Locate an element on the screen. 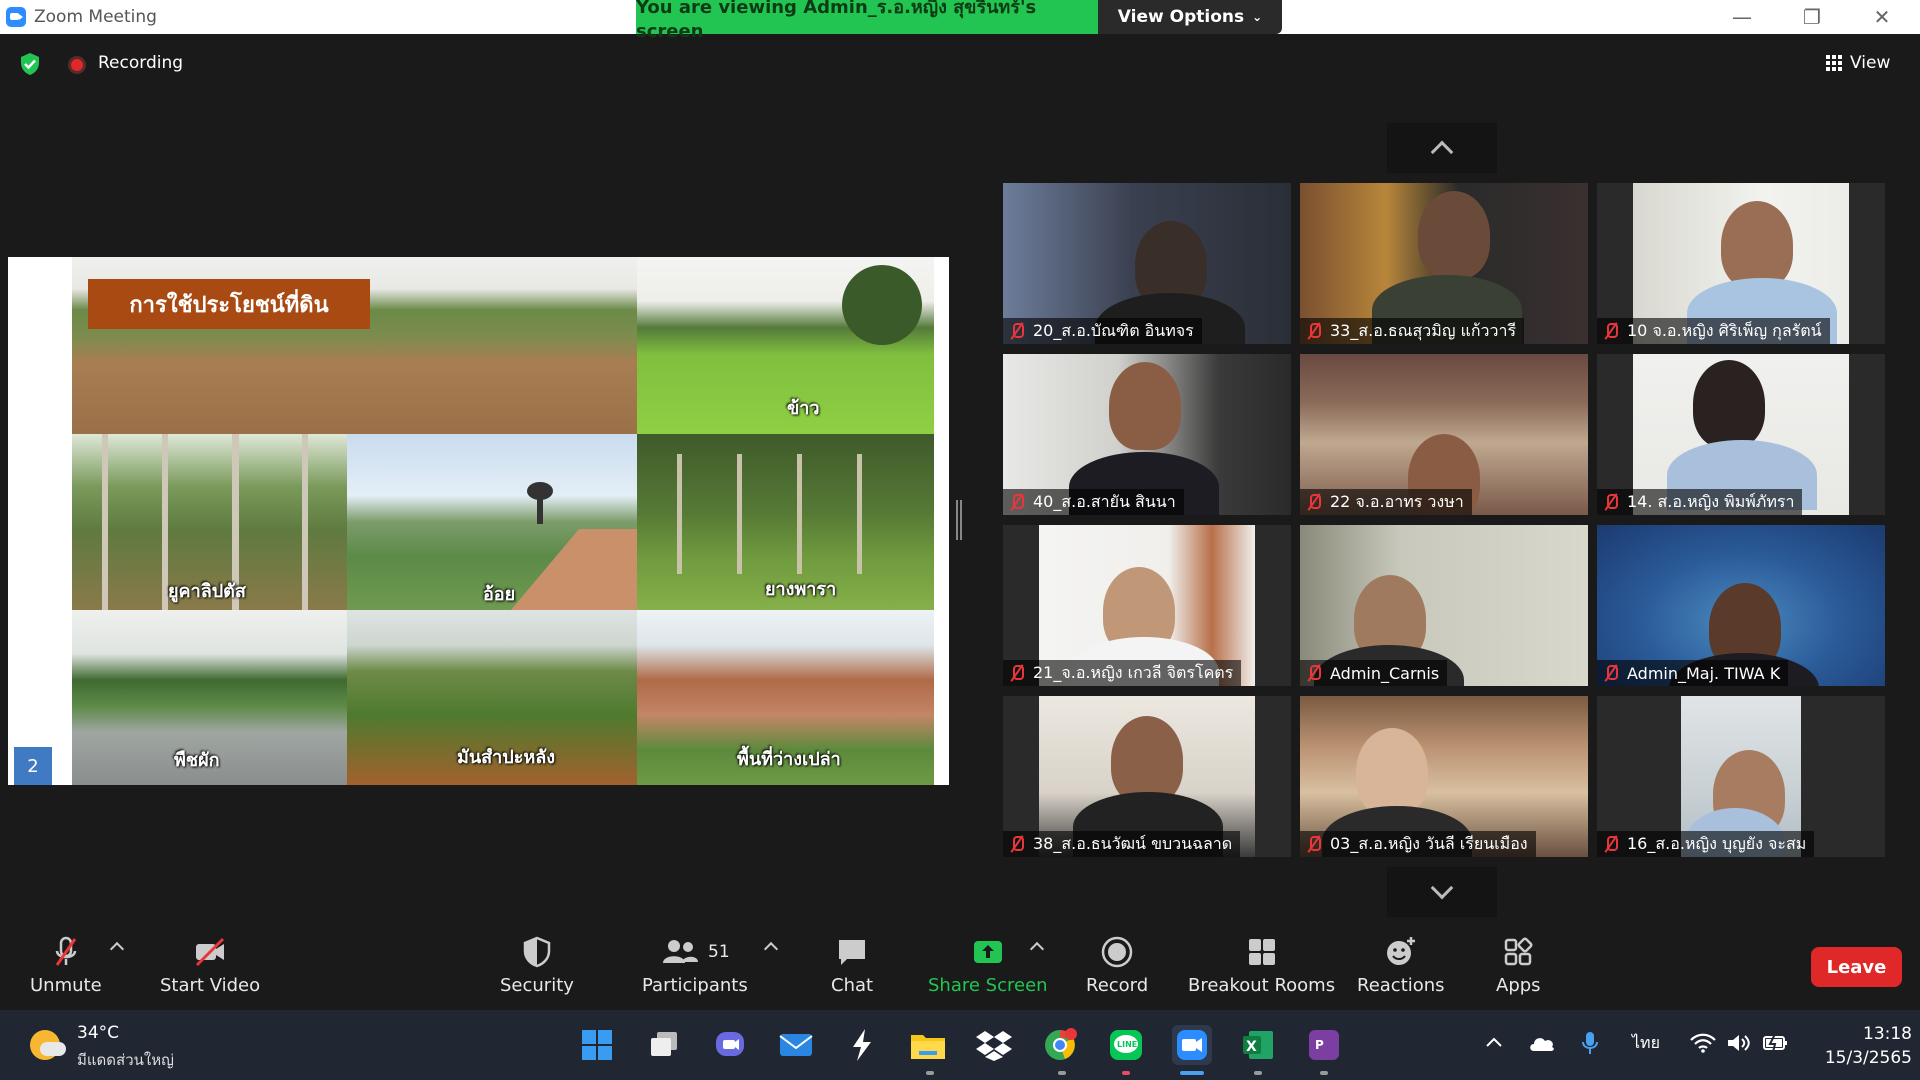 This screenshot has width=1920, height=1080. share-screen-button: Share Screen is located at coordinates (988, 965).